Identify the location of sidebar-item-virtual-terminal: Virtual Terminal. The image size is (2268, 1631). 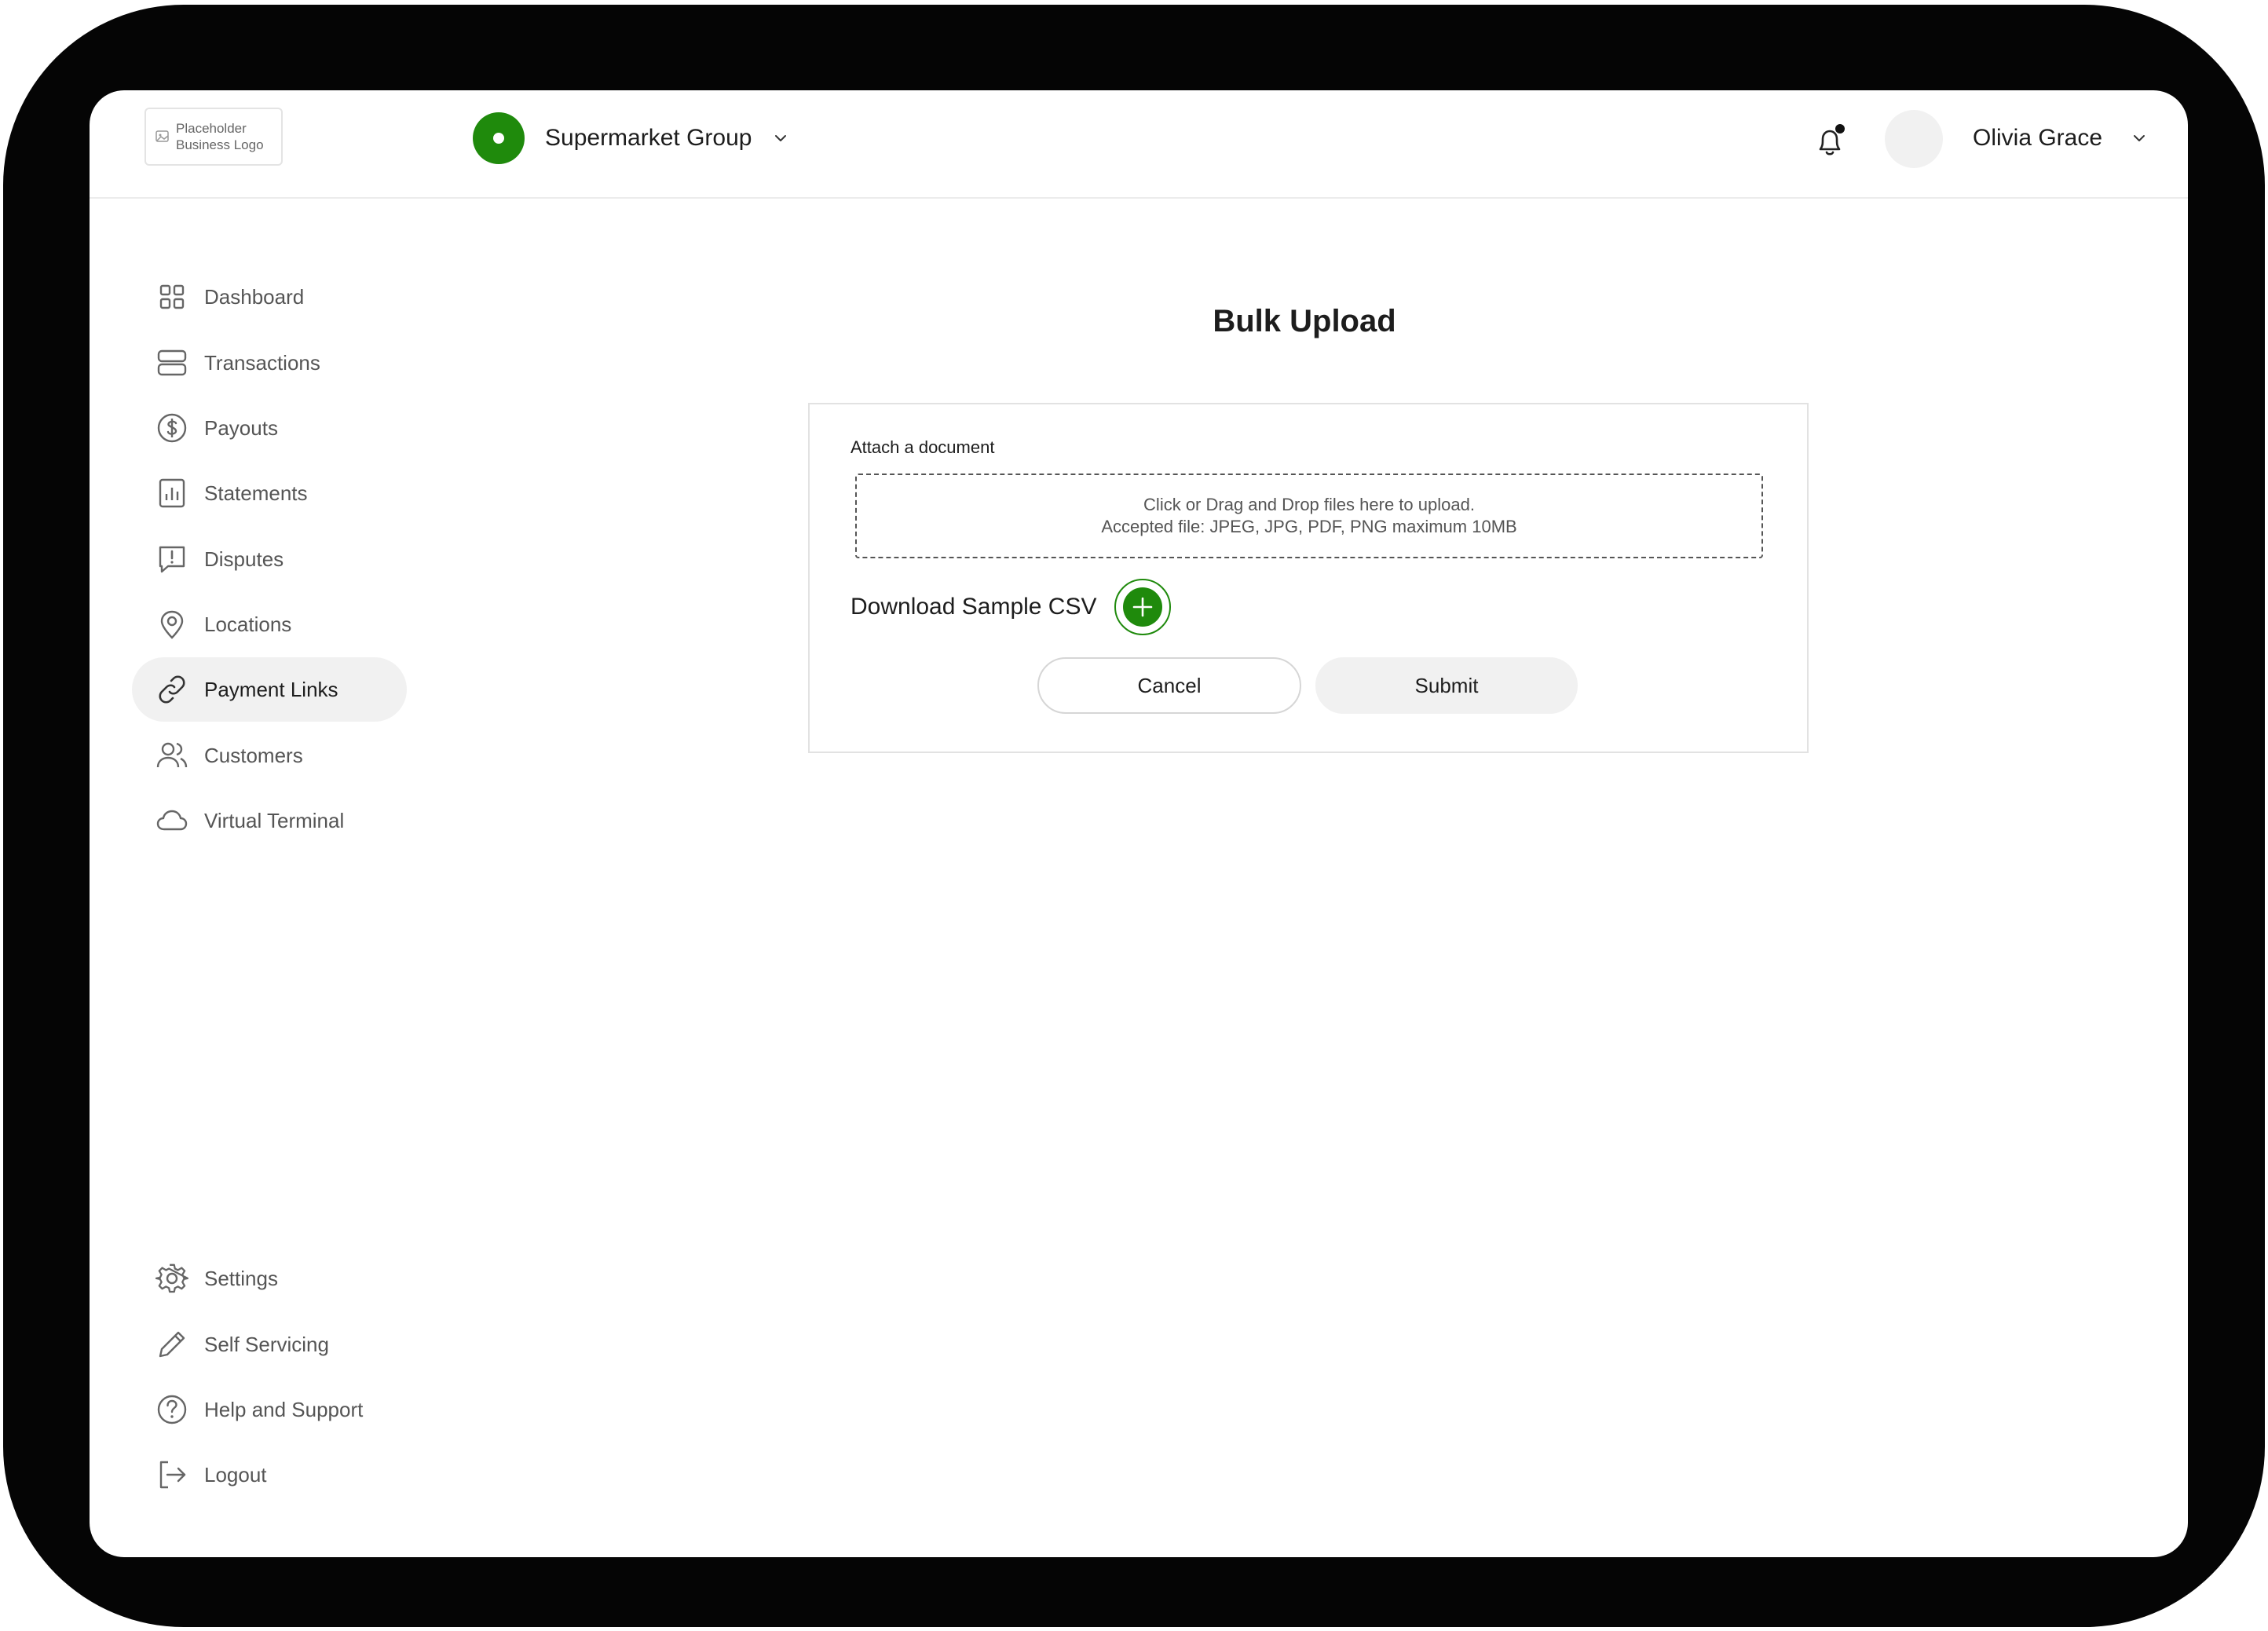
(270, 820).